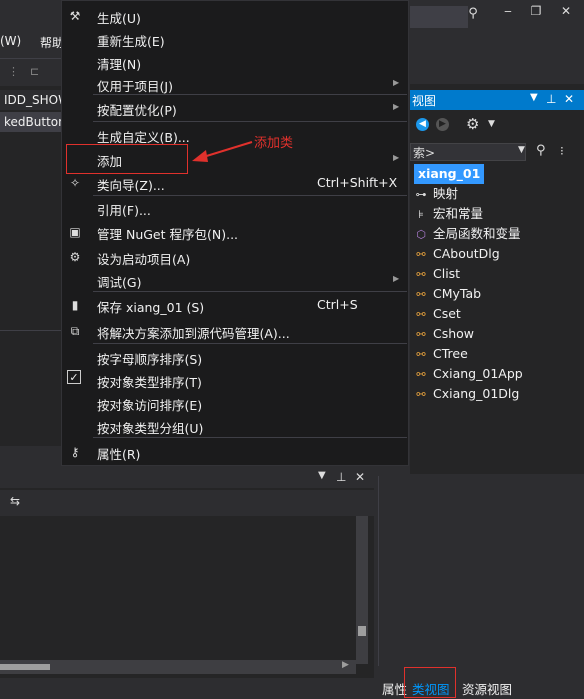 This screenshot has width=584, height=699. What do you see at coordinates (450, 353) in the screenshot?
I see `tree-item-label: CTree` at bounding box center [450, 353].